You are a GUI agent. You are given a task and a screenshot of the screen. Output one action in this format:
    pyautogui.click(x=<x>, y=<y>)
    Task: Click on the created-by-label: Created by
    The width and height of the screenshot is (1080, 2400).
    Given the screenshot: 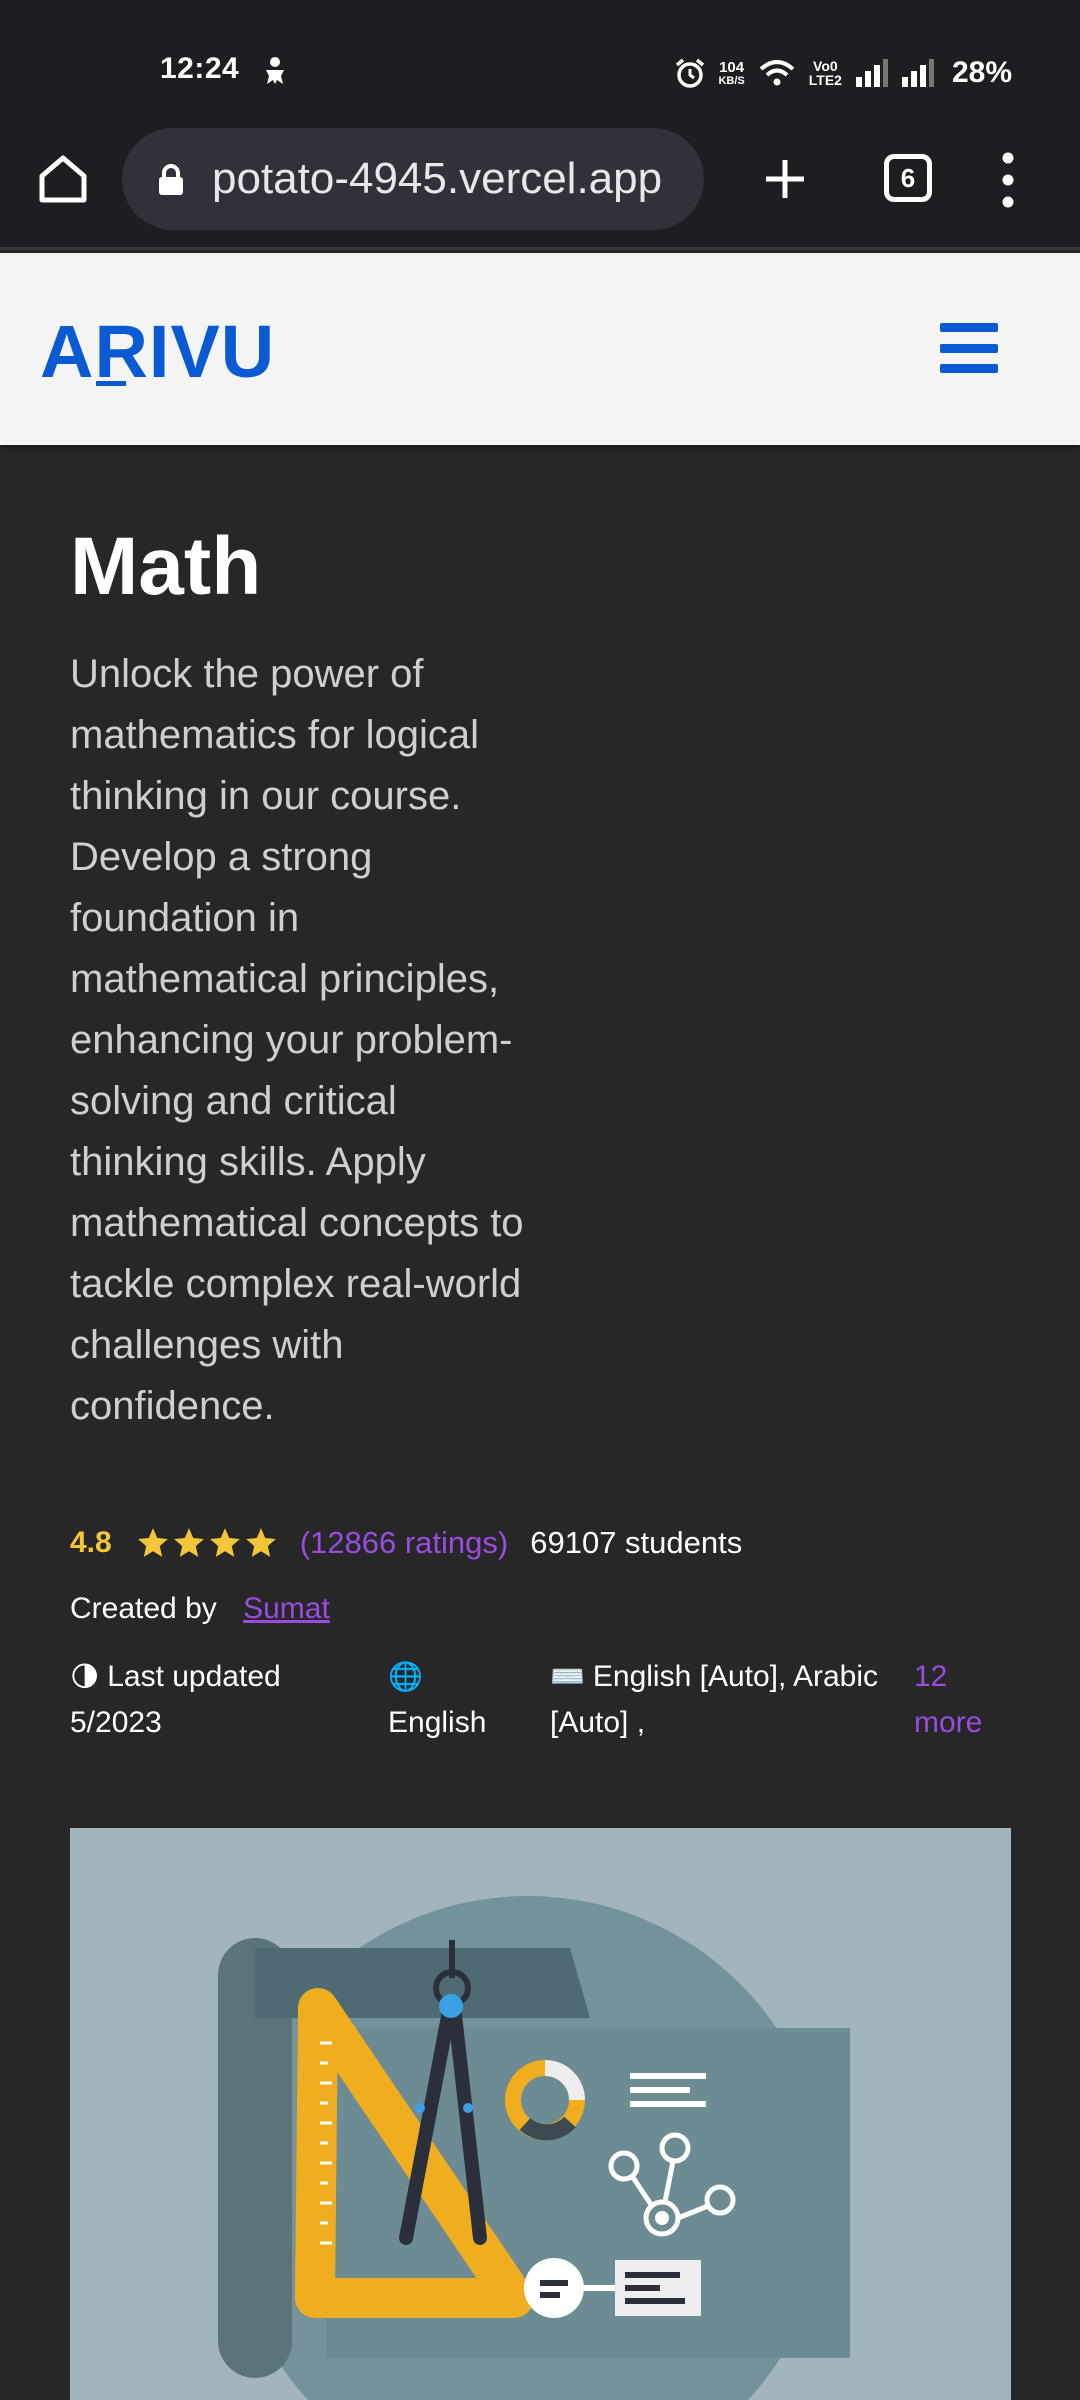 What is the action you would take?
    pyautogui.click(x=143, y=1608)
    